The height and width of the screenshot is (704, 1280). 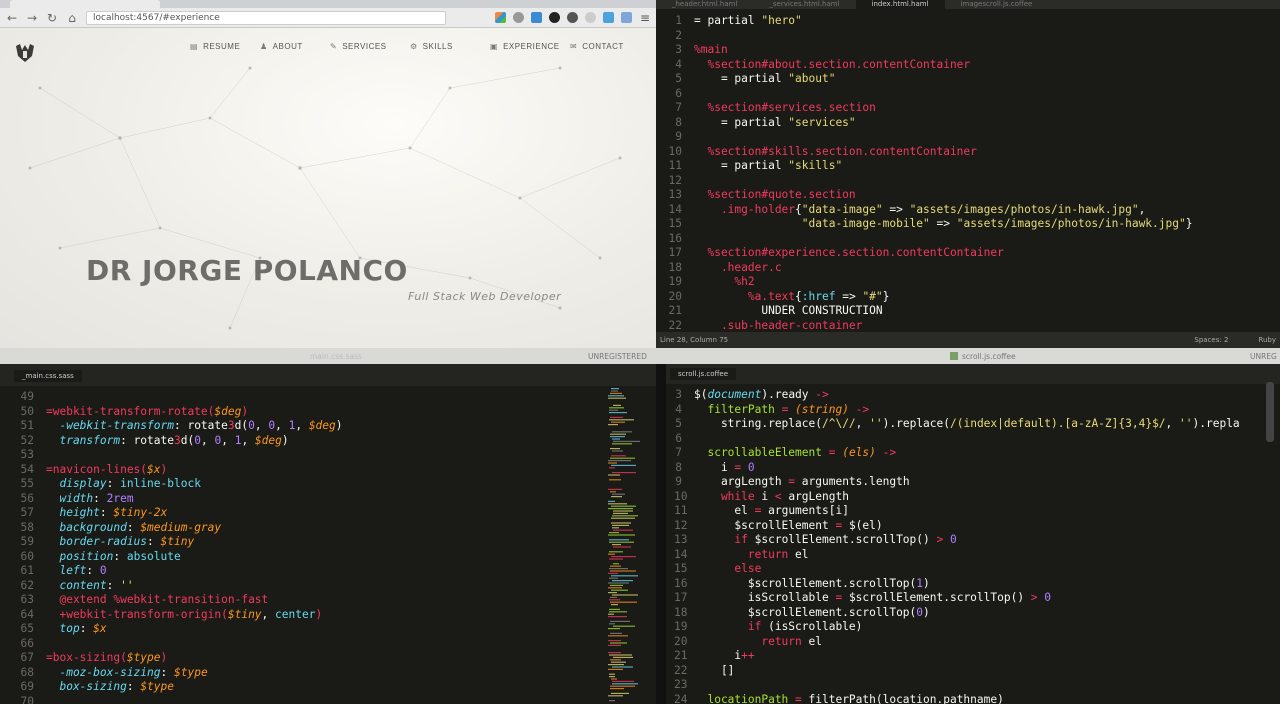 I want to click on code-line: 56 width: 2rem, so click(x=179, y=499).